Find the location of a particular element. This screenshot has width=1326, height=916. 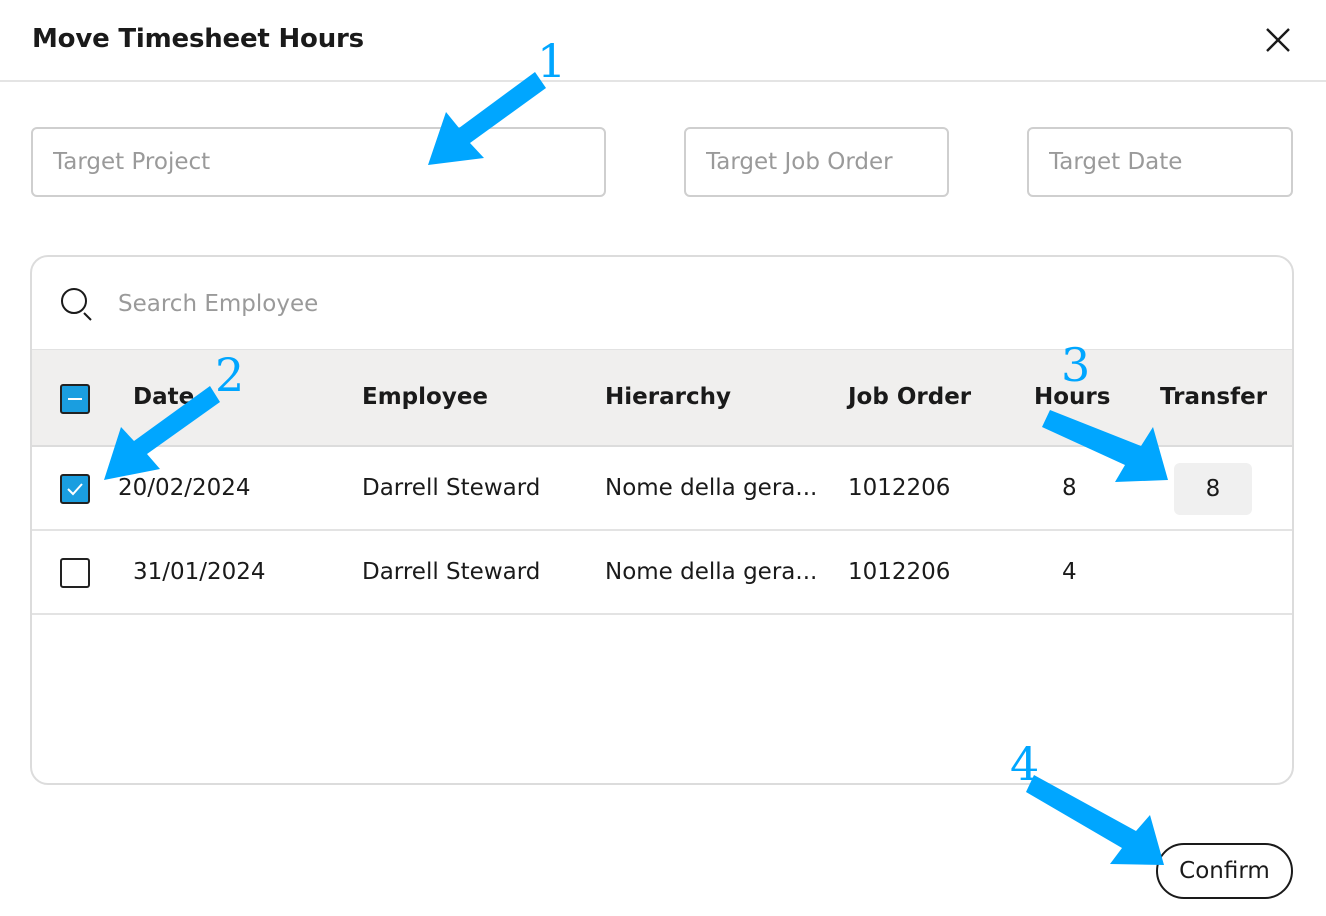

column-header-job-order: Job Order is located at coordinates (909, 397).